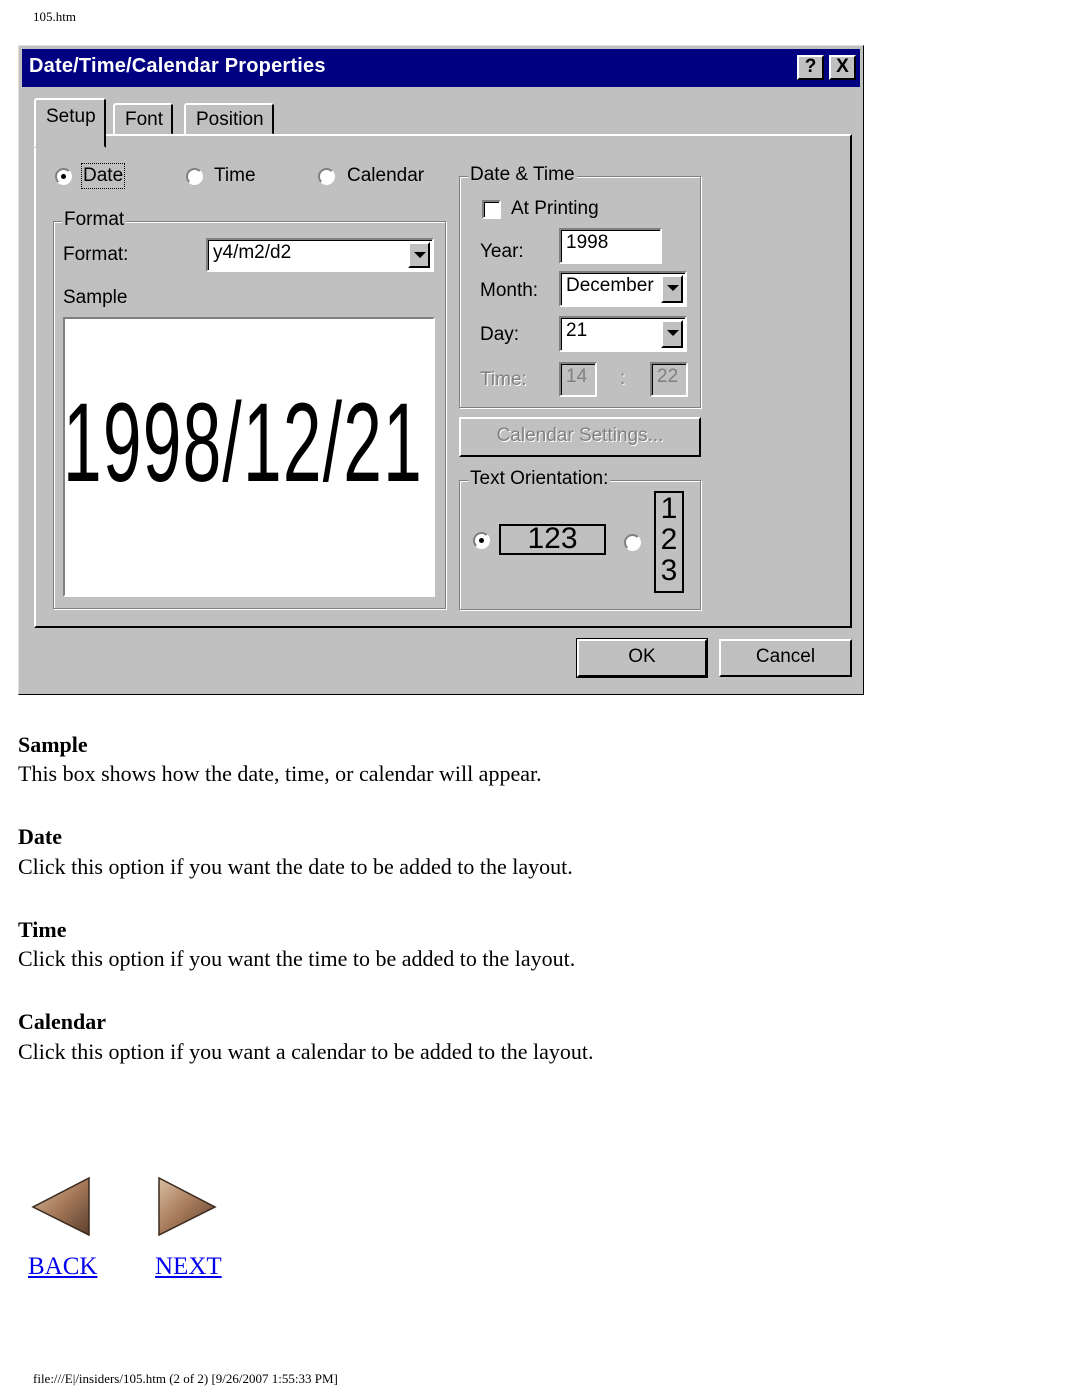 The width and height of the screenshot is (1080, 1397). What do you see at coordinates (62, 1267) in the screenshot?
I see `back-link: BACK` at bounding box center [62, 1267].